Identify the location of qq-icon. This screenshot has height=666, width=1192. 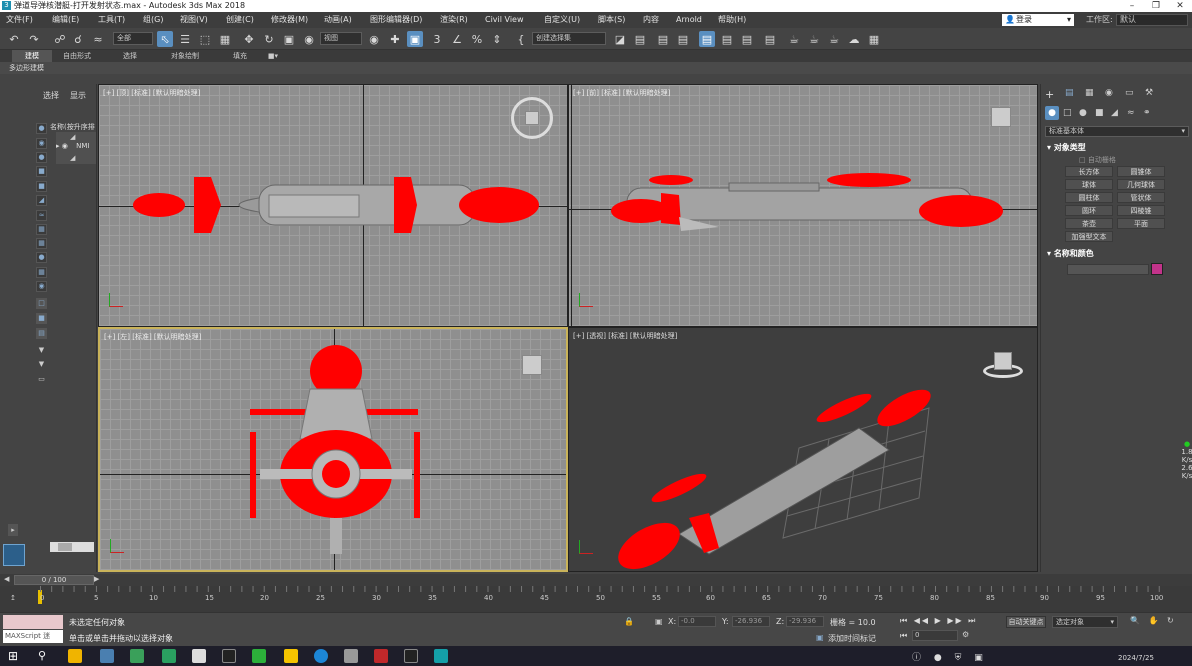
(229, 656).